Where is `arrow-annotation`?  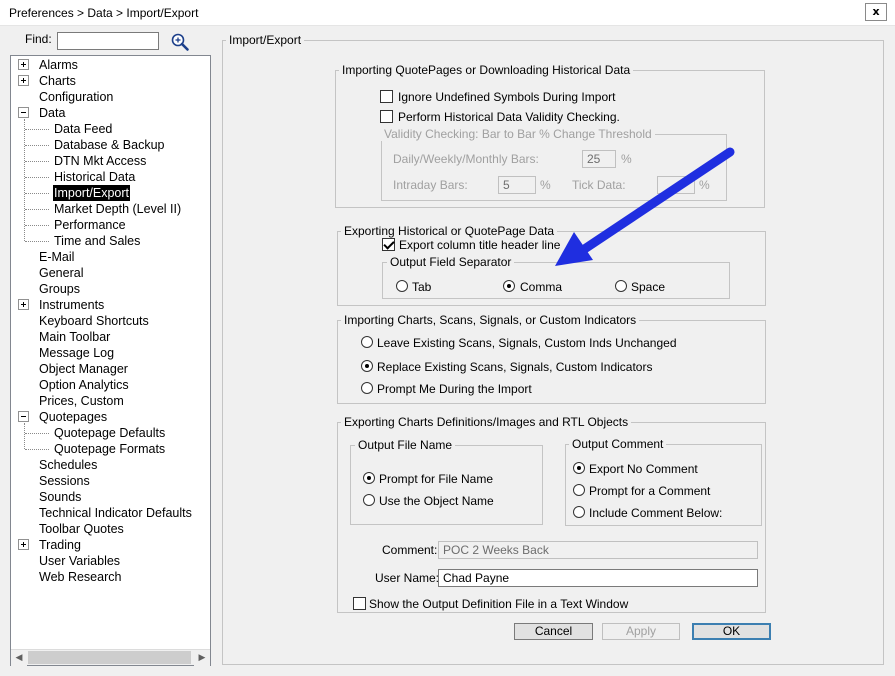
arrow-annotation is located at coordinates (645, 206).